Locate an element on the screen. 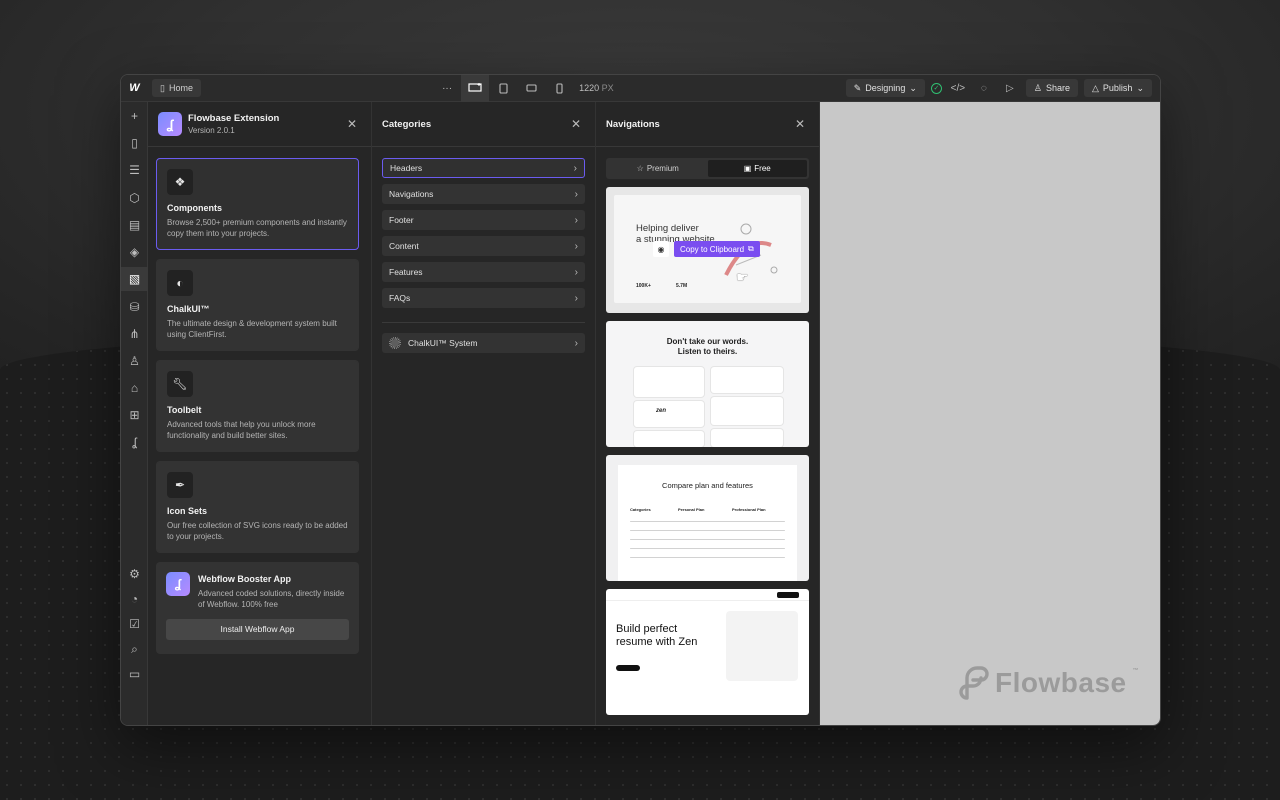  preview-eye-icon: ◉ is located at coordinates (661, 249).